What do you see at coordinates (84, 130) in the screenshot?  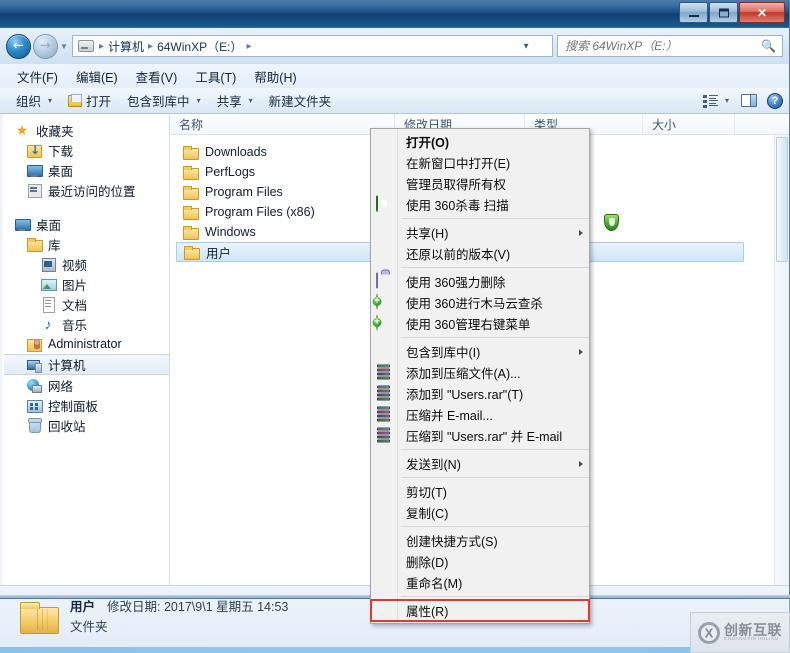 I see `sidebar-item-favorites: ★ 收藏夹` at bounding box center [84, 130].